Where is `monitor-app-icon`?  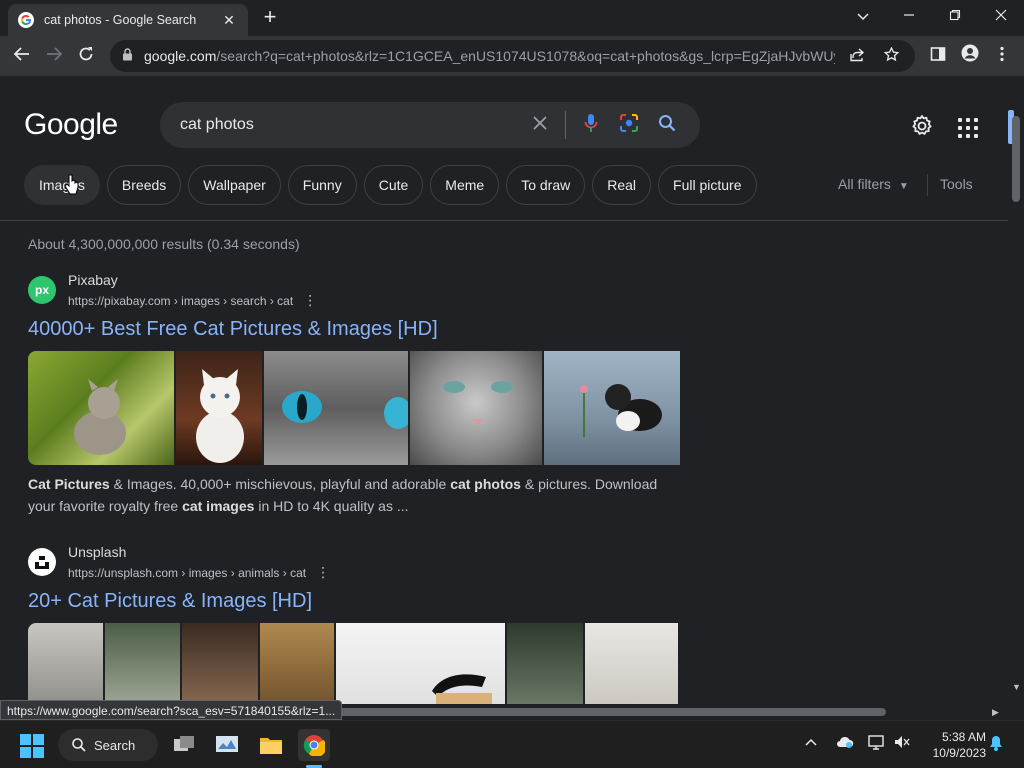
monitor-app-icon is located at coordinates (227, 745).